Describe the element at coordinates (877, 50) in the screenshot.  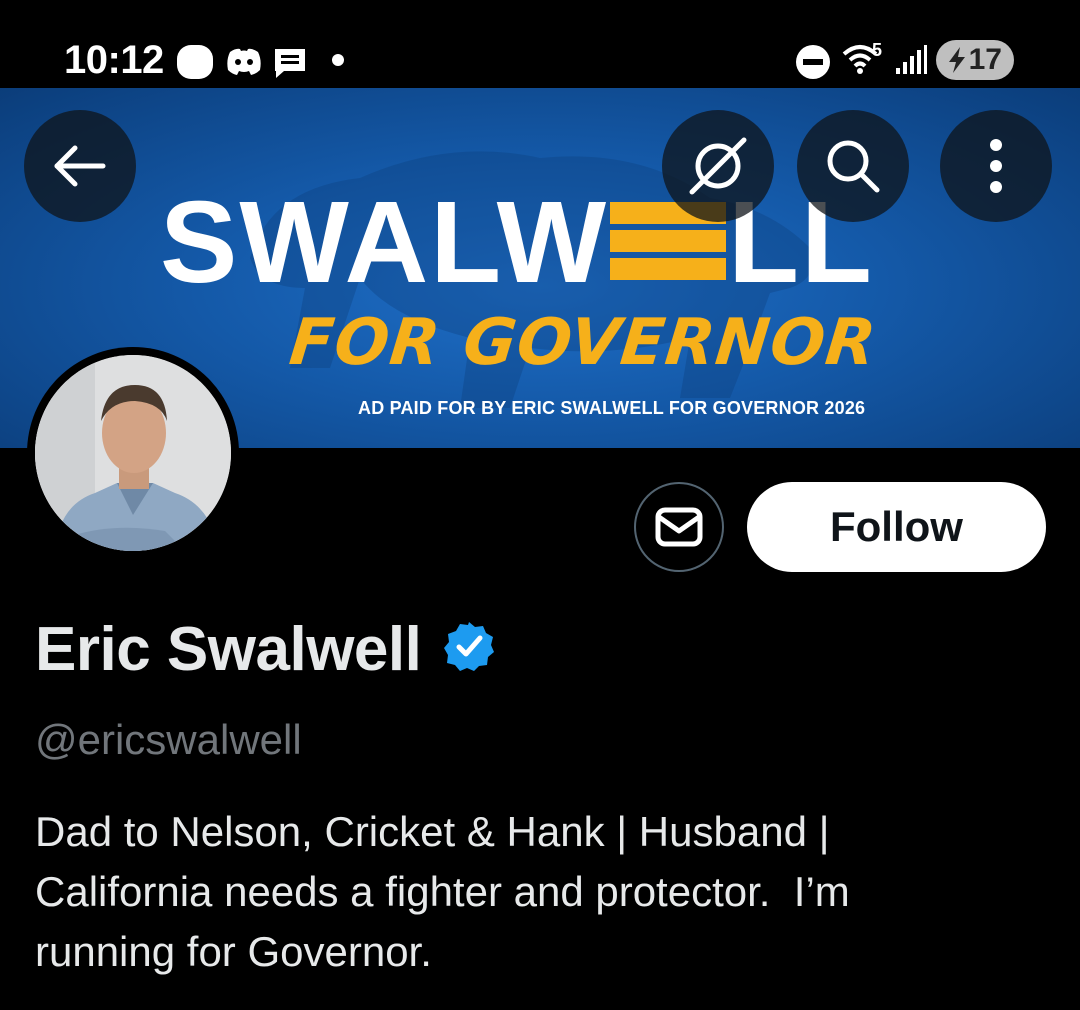
I see `wifi-label: 5` at that location.